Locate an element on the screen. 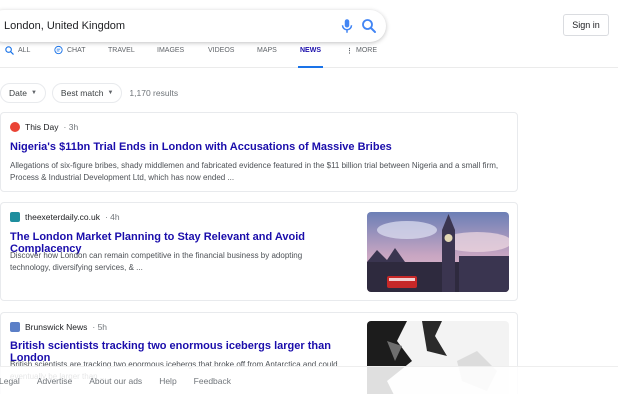 The image size is (618, 394). big-ben-image is located at coordinates (438, 252).